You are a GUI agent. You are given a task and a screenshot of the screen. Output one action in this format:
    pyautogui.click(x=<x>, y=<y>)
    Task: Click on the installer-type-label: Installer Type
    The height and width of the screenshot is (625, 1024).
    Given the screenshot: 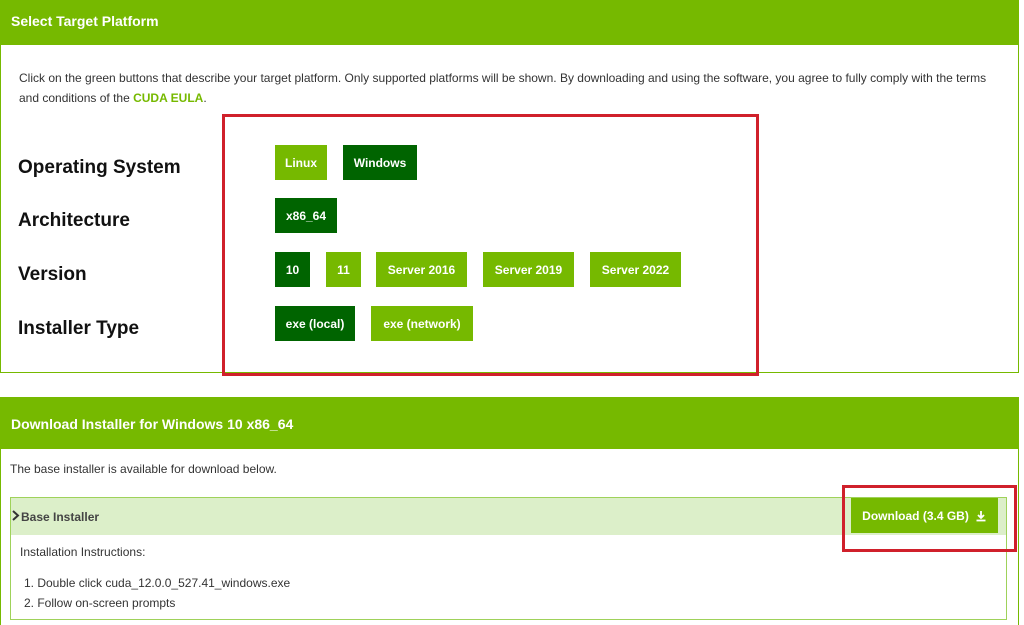 What is the action you would take?
    pyautogui.click(x=79, y=328)
    